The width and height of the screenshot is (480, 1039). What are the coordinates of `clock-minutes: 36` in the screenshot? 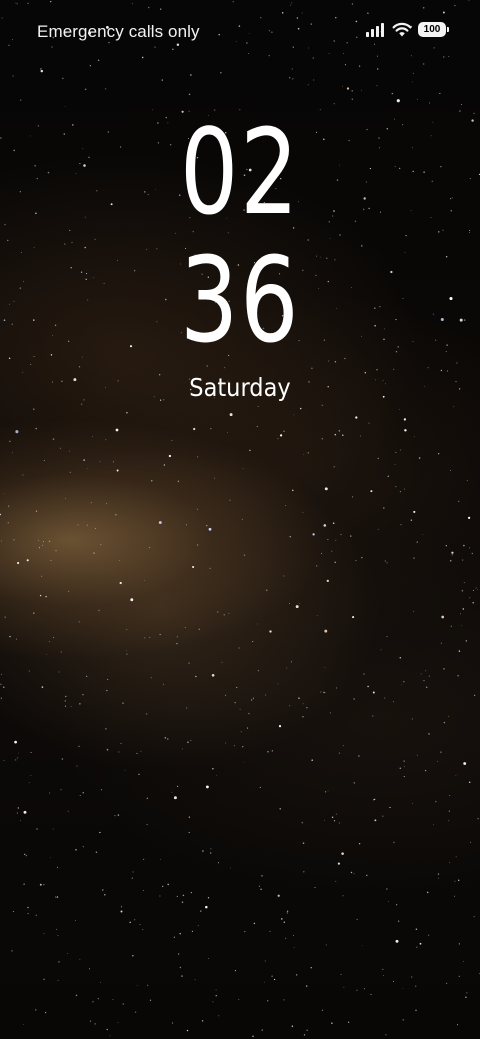 It's located at (240, 300).